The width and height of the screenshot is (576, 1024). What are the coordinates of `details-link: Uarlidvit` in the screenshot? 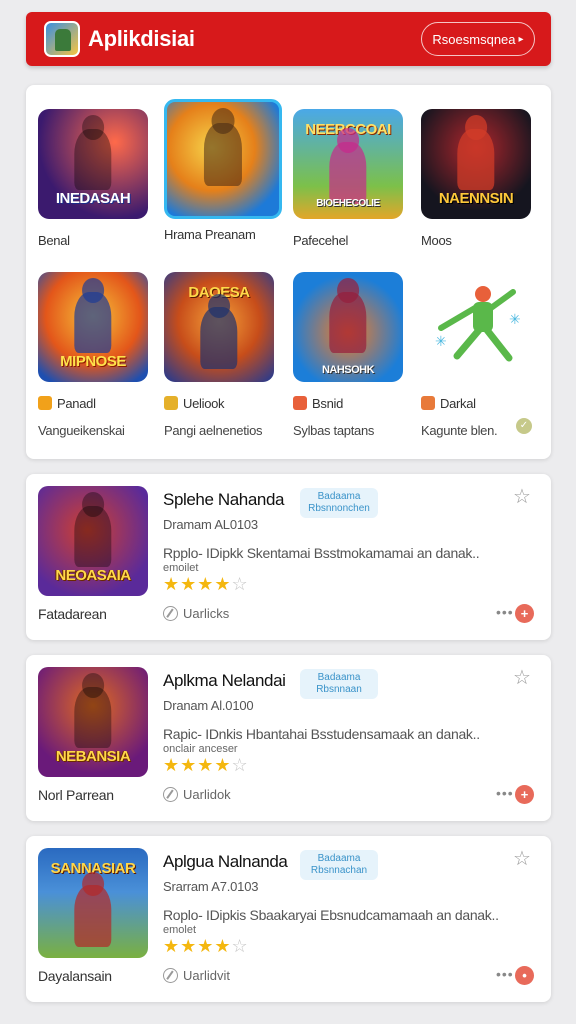 It's located at (196, 975).